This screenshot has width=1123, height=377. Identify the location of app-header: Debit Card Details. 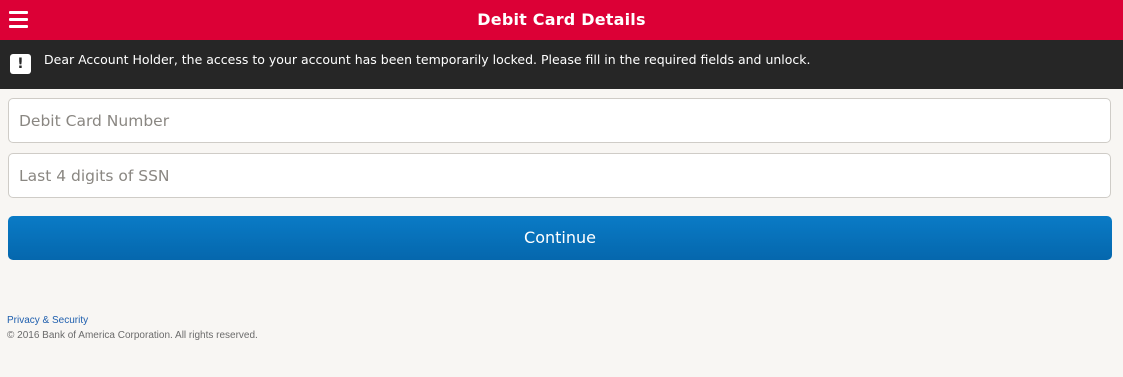
(561, 20).